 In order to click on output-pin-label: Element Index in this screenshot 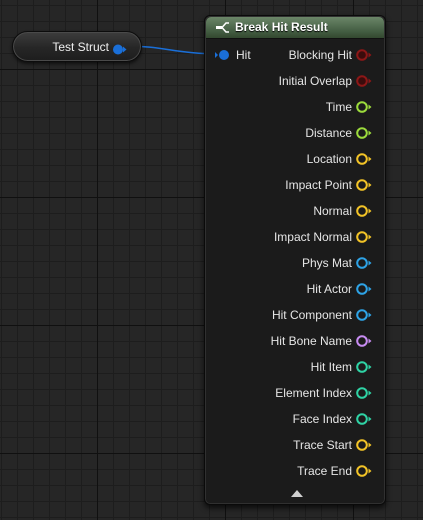, I will do `click(313, 393)`.